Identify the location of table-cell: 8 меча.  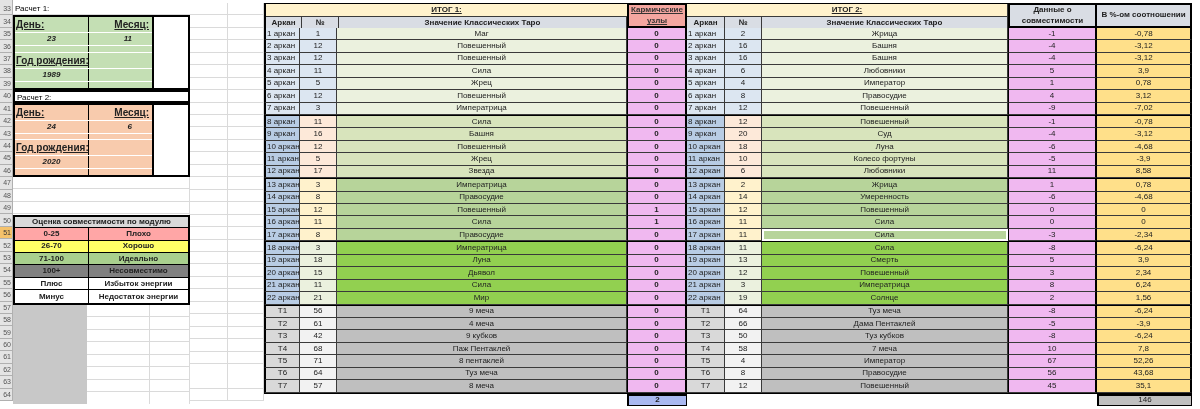
(482, 386).